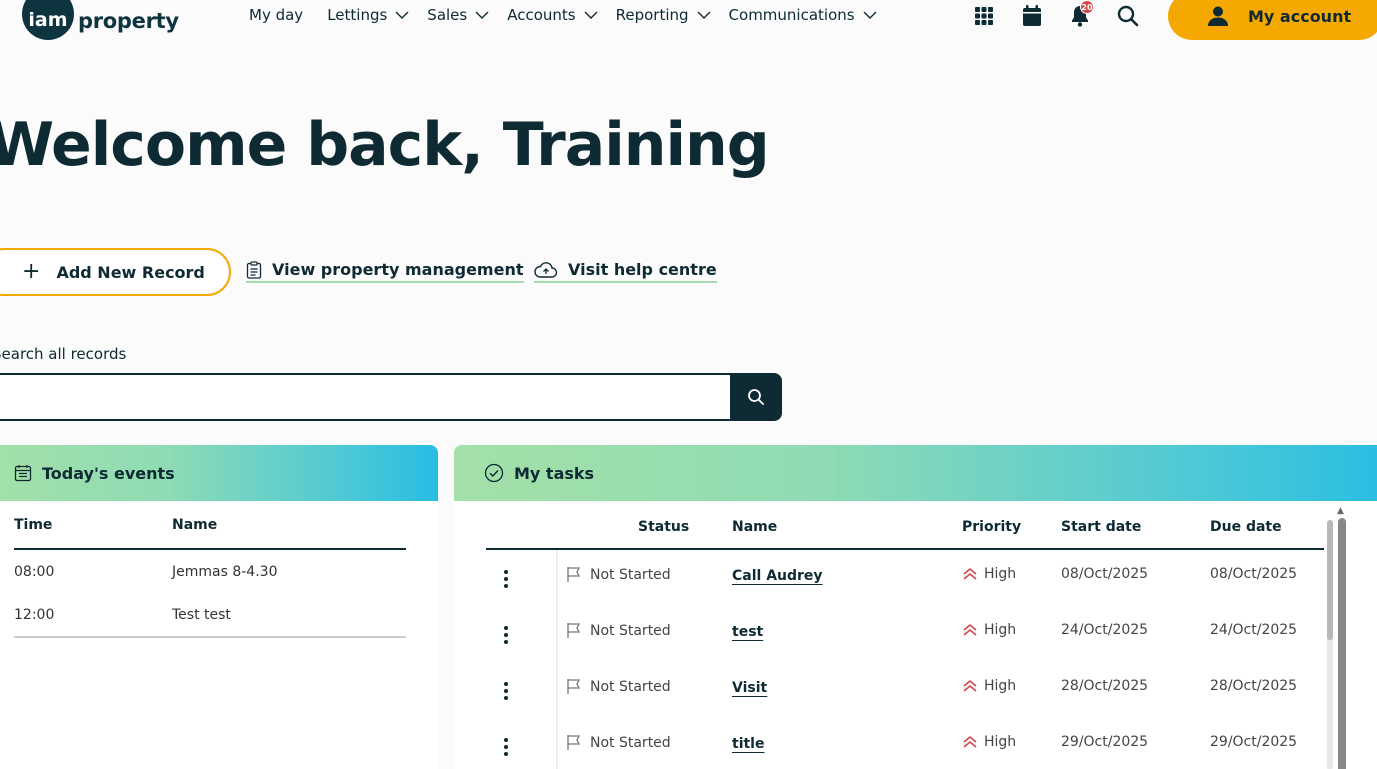 Image resolution: width=1377 pixels, height=769 pixels. I want to click on task-start-date: 08/Oct/2025, so click(1105, 574).